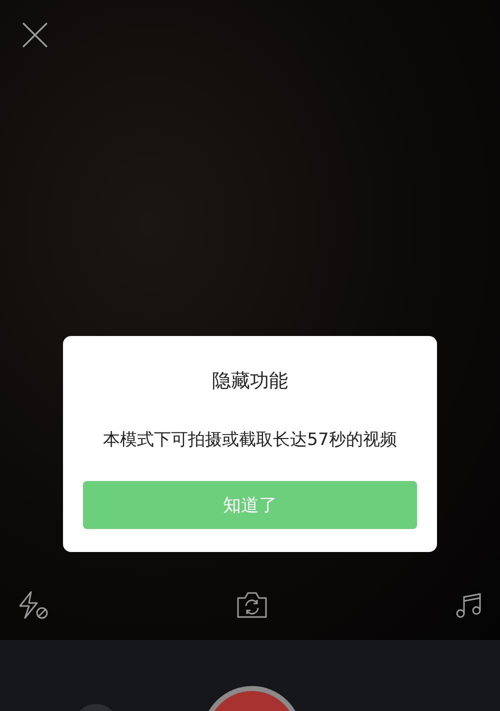  What do you see at coordinates (33, 605) in the screenshot?
I see `flash-off-icon` at bounding box center [33, 605].